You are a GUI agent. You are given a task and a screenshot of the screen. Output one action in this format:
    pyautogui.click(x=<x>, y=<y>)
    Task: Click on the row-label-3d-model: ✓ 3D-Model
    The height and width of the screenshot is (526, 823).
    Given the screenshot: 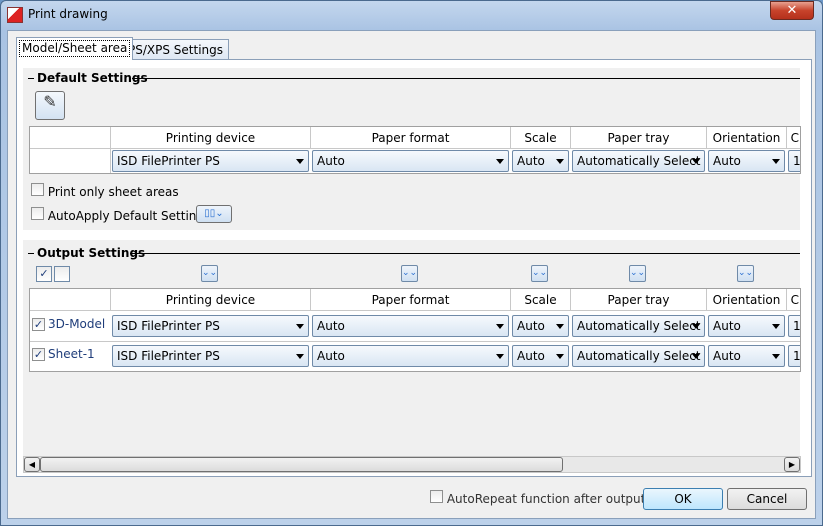 What is the action you would take?
    pyautogui.click(x=68, y=324)
    